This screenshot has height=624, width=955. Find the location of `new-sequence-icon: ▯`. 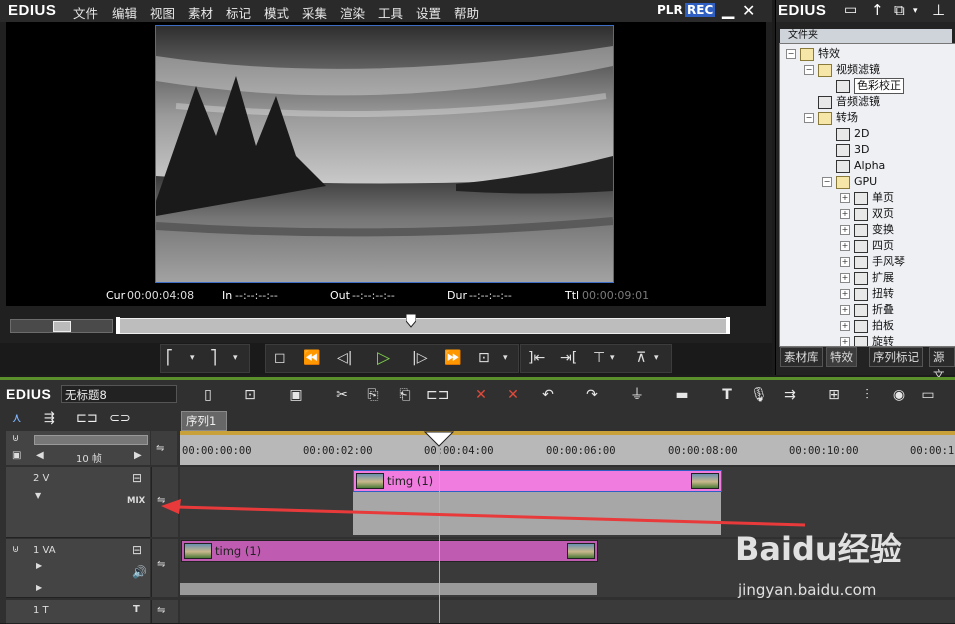

new-sequence-icon: ▯ is located at coordinates (208, 395).